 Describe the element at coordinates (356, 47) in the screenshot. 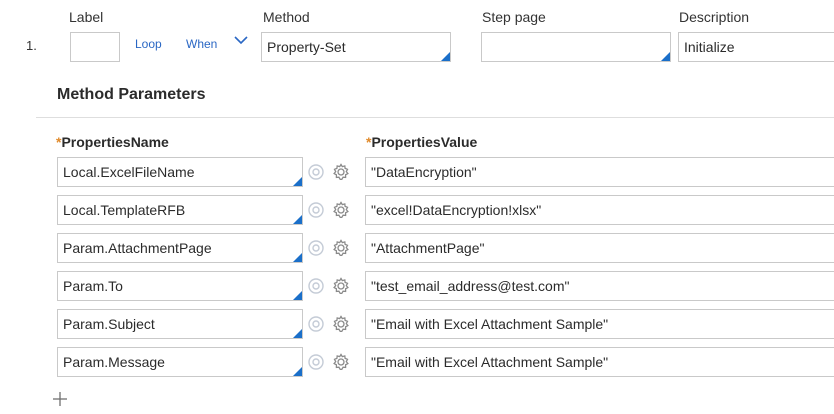

I see `method-input: Property-Set` at that location.